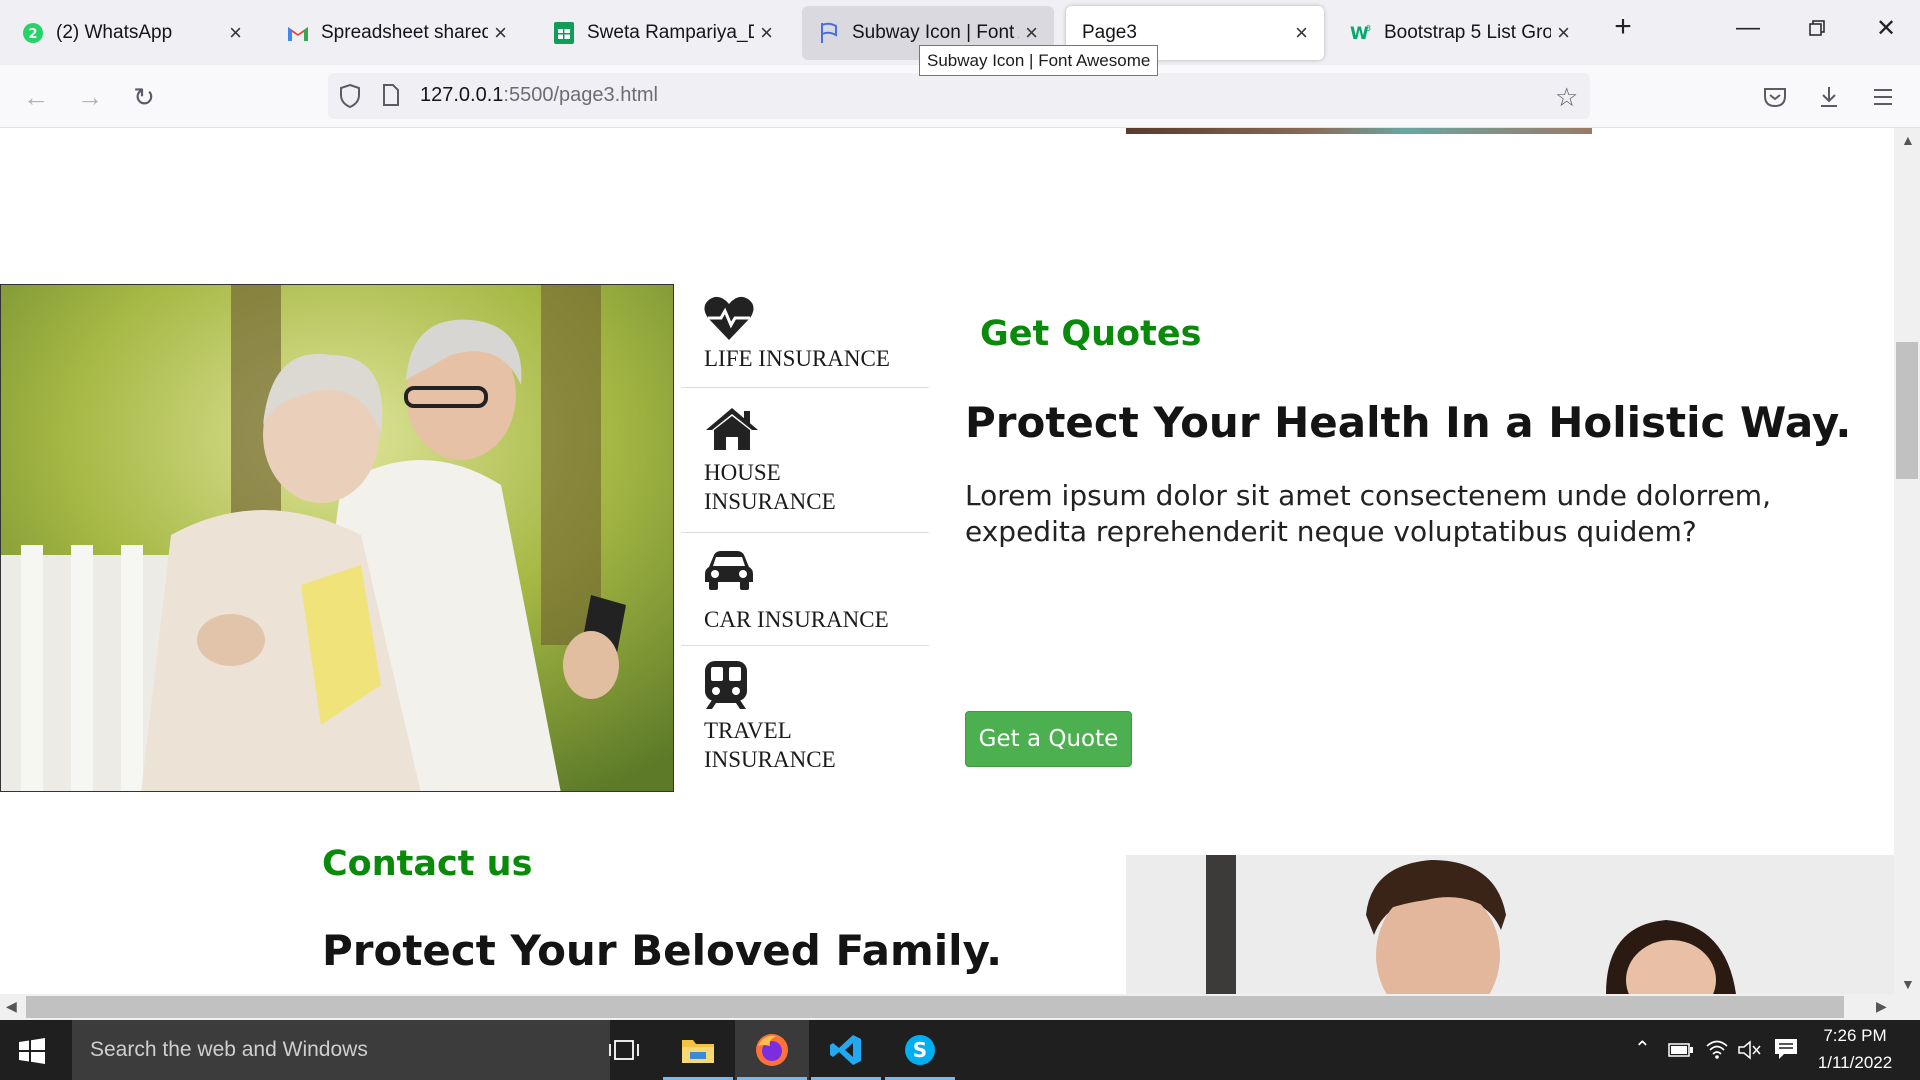  What do you see at coordinates (698, 1050) in the screenshot?
I see `file-explorer-icon` at bounding box center [698, 1050].